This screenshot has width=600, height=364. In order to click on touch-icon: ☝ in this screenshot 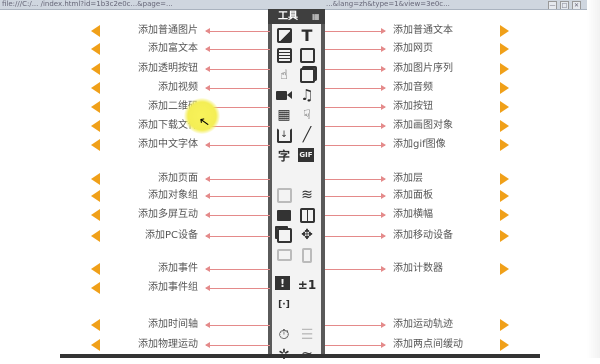, I will do `click(284, 75)`.